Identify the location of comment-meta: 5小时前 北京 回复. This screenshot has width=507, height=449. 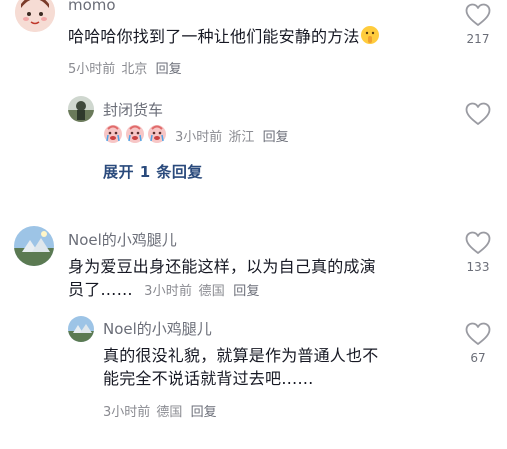
(125, 67).